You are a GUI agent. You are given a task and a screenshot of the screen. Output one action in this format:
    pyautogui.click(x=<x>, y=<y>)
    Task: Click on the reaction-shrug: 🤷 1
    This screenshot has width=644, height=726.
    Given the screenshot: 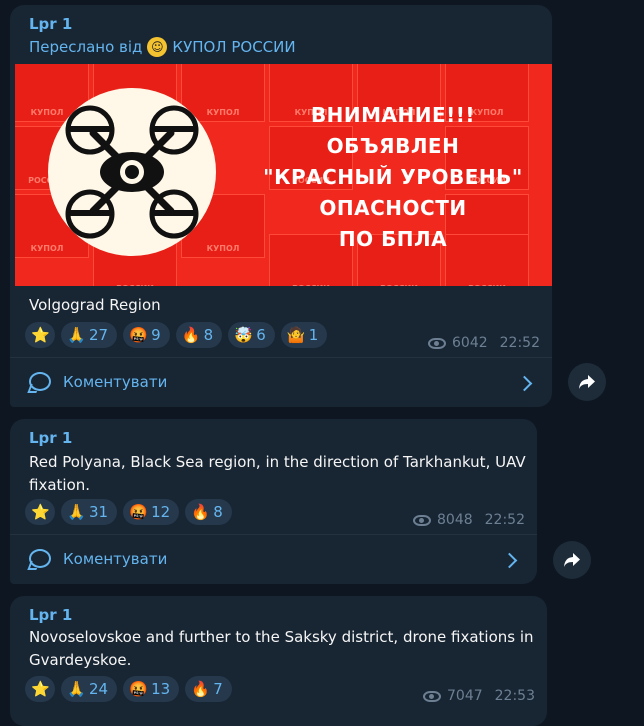 What is the action you would take?
    pyautogui.click(x=304, y=335)
    